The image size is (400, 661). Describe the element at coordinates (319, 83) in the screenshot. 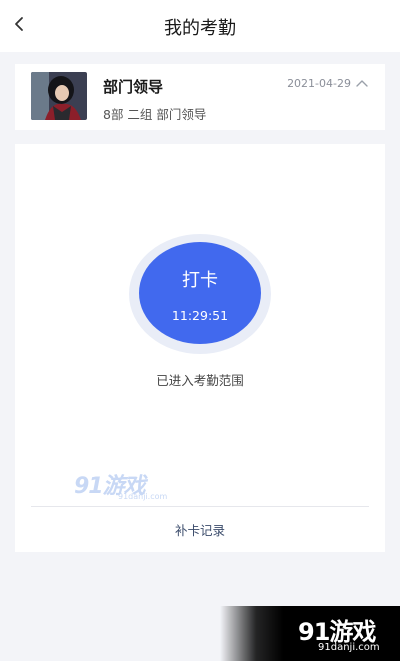

I see `attendance-date: 2021-04-29` at that location.